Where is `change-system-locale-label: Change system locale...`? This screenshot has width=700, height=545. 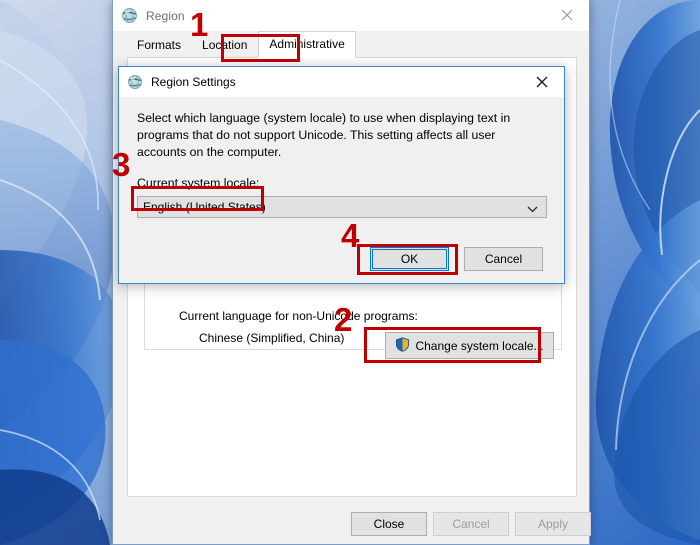 change-system-locale-label: Change system locale... is located at coordinates (479, 345).